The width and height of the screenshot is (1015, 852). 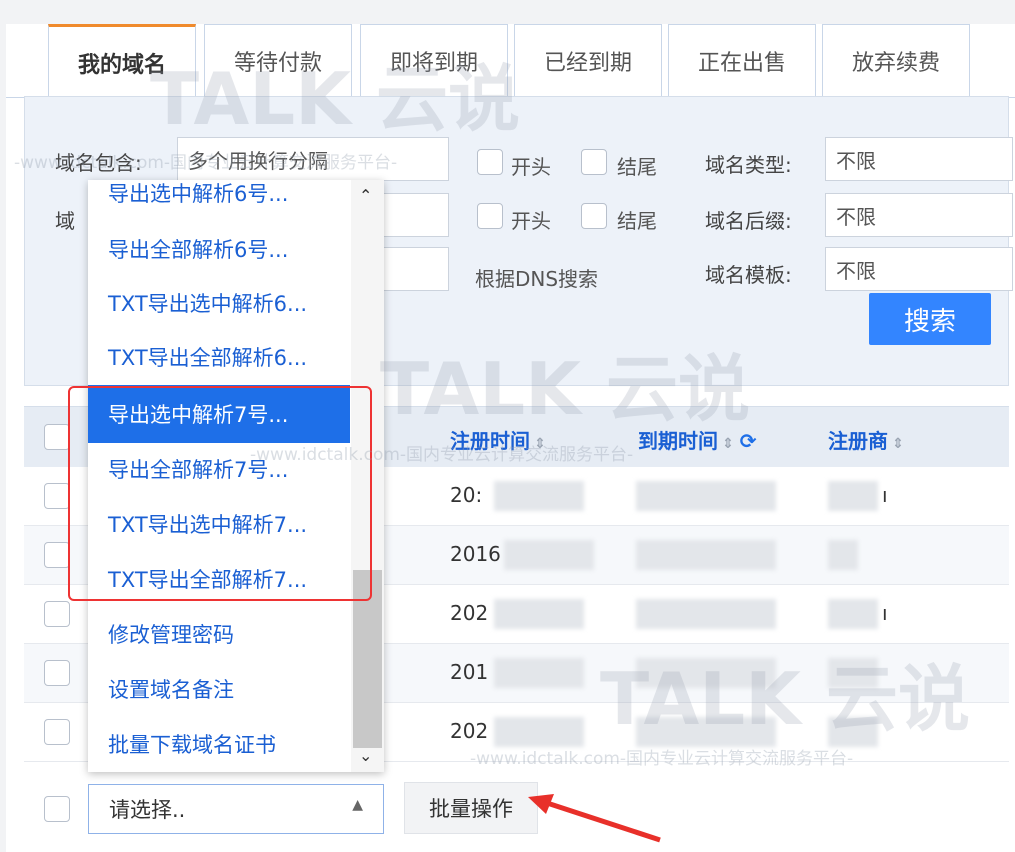 What do you see at coordinates (475, 554) in the screenshot?
I see `register-time-cell: 2016` at bounding box center [475, 554].